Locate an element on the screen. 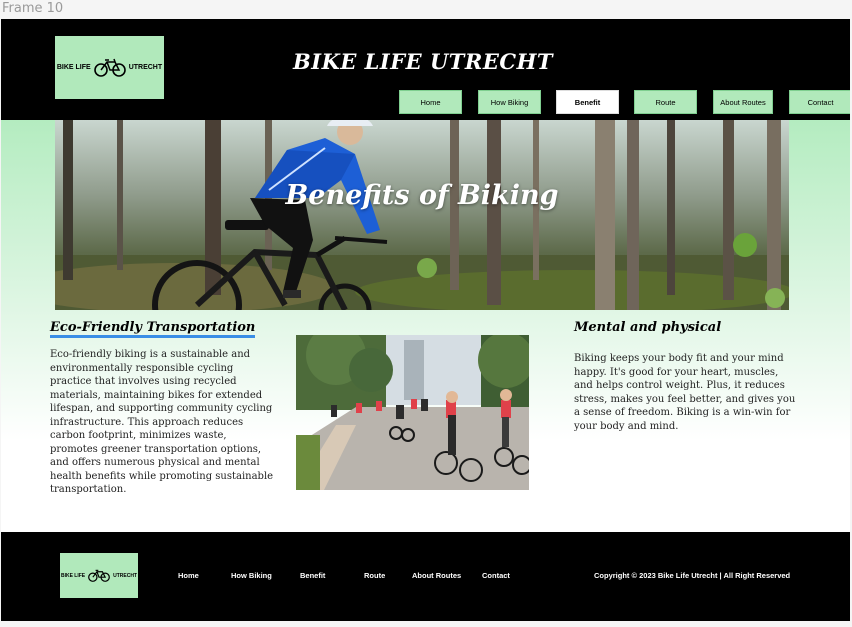 The height and width of the screenshot is (627, 852). footer-logo-text-left: BIKE LIFE is located at coordinates (73, 575).